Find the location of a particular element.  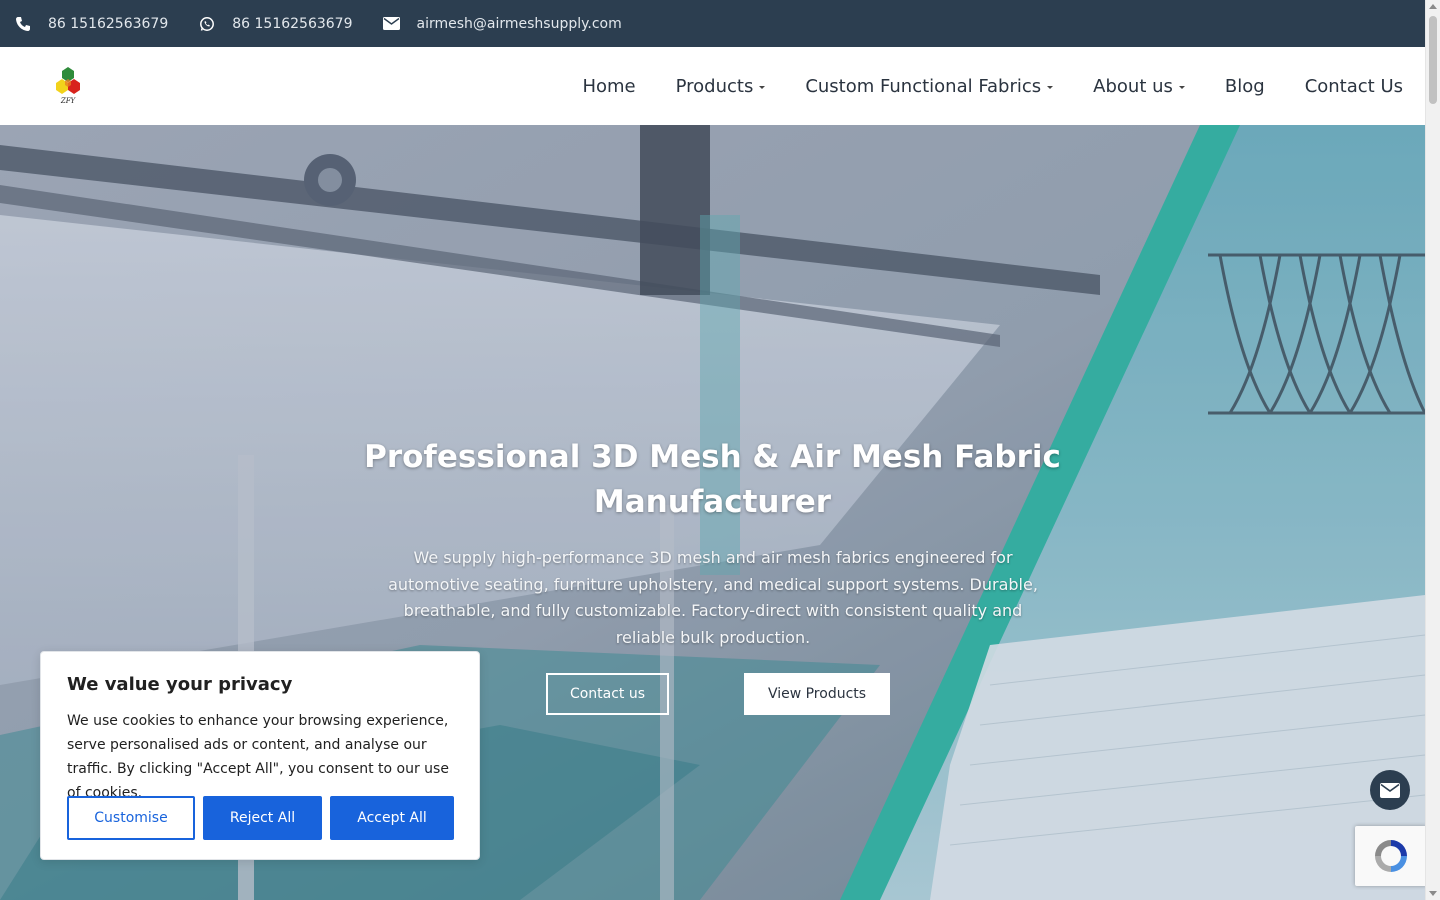

nav-contact-us: Contact Us is located at coordinates (1354, 86).